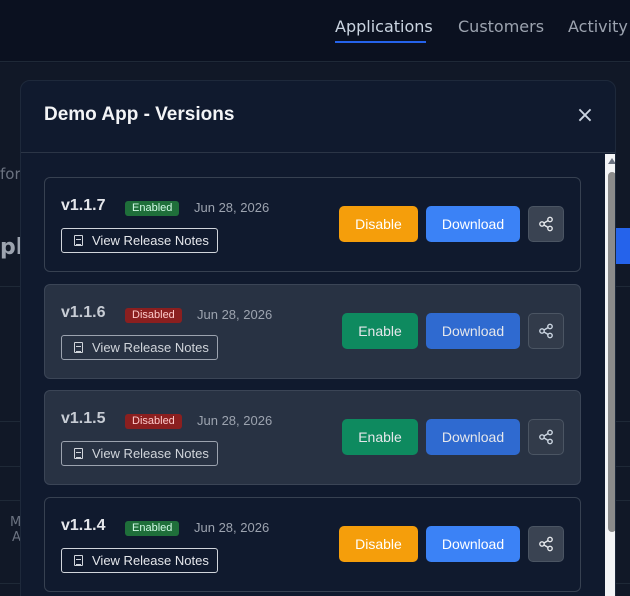 This screenshot has width=630, height=596. I want to click on nav-active-indicator, so click(380, 42).